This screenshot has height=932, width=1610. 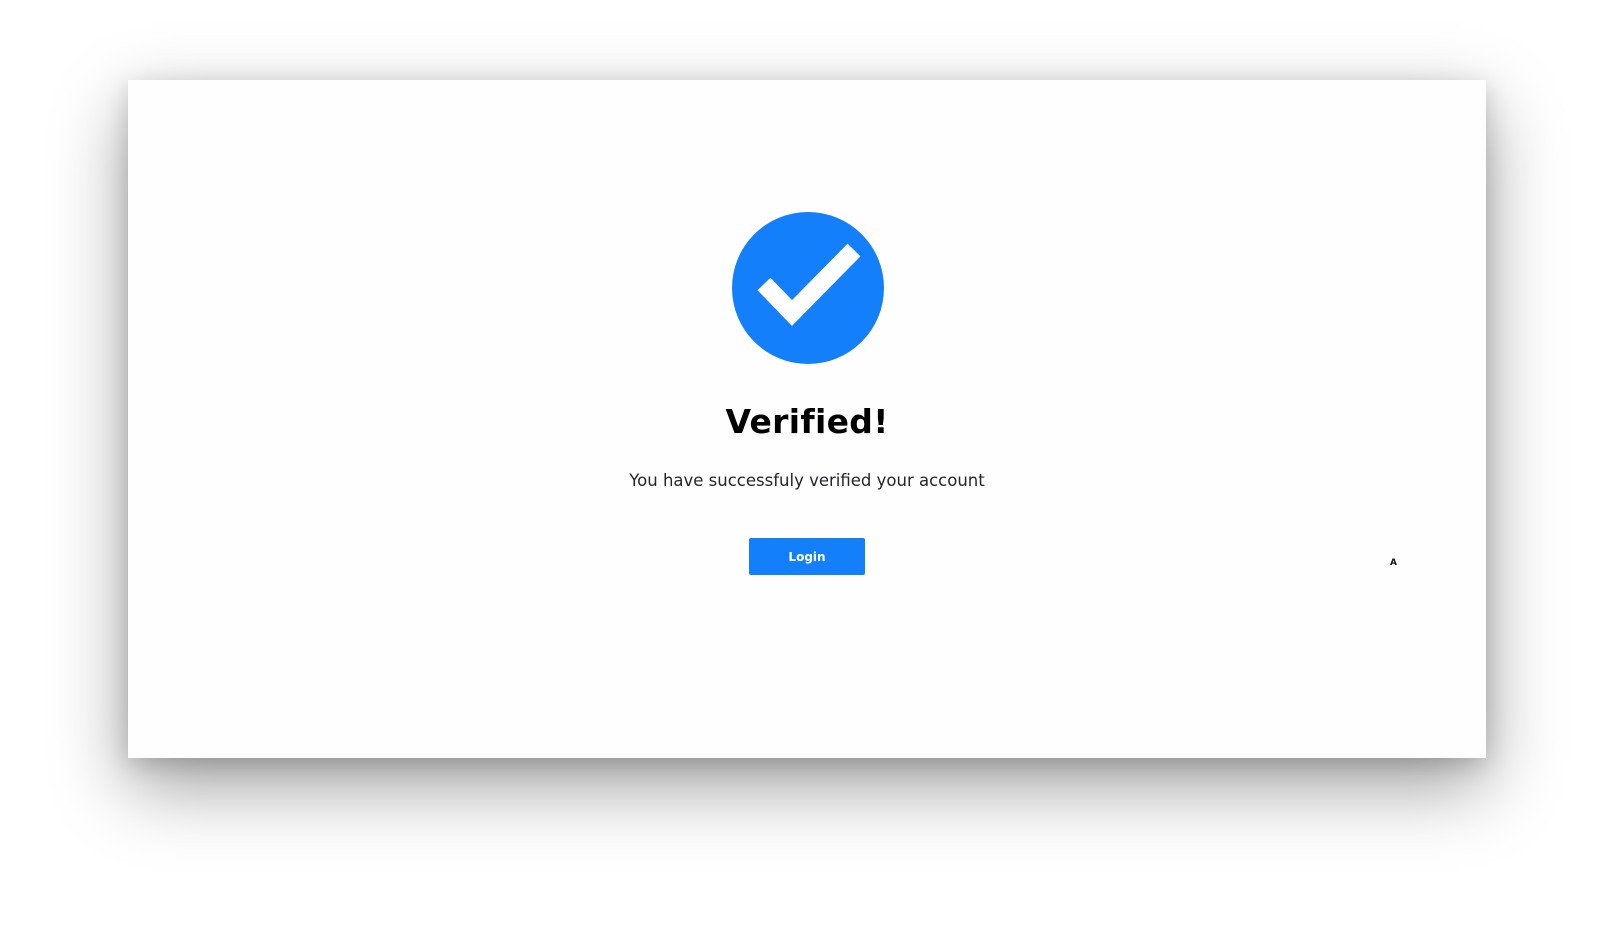 I want to click on checkmark-icon, so click(x=809, y=284).